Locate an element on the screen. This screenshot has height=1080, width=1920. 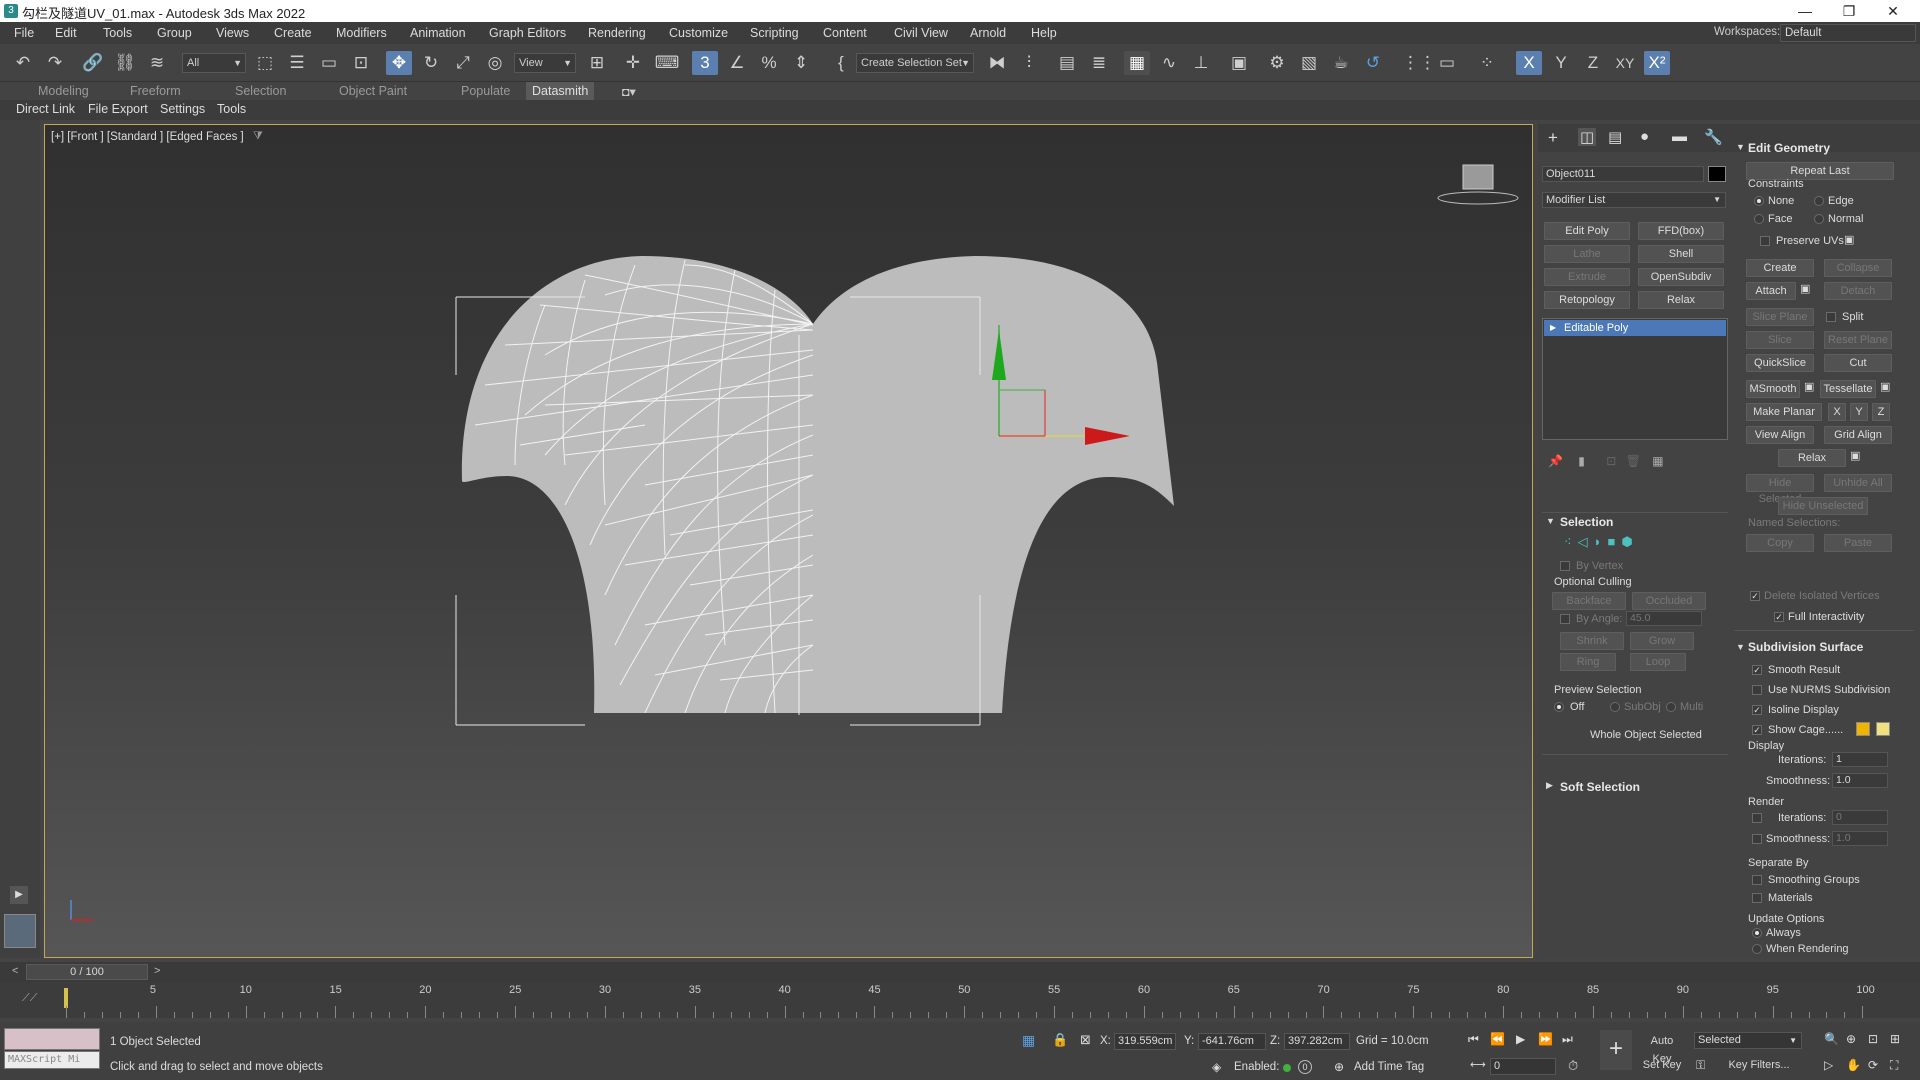
schematic-view-icon: ⊥ is located at coordinates (1201, 63).